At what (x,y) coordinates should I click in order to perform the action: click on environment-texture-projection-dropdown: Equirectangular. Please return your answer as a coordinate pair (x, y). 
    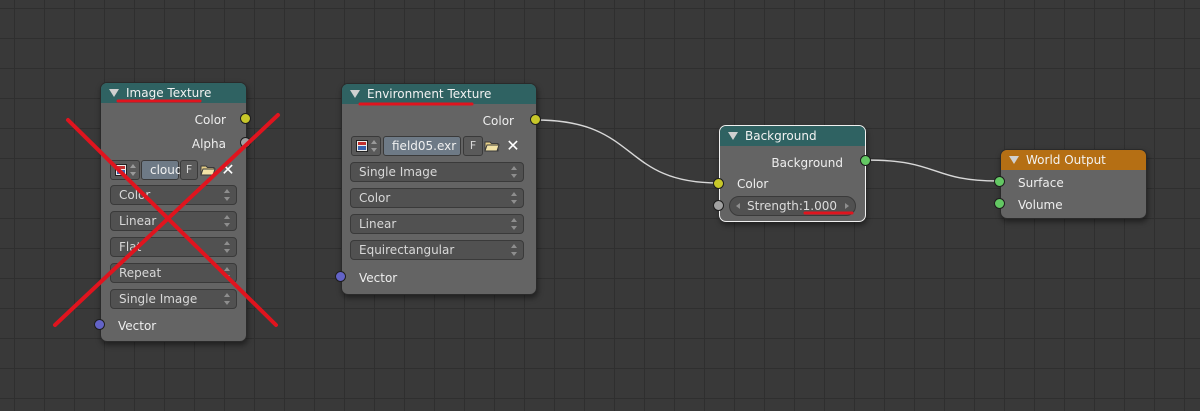
    Looking at the image, I should click on (437, 250).